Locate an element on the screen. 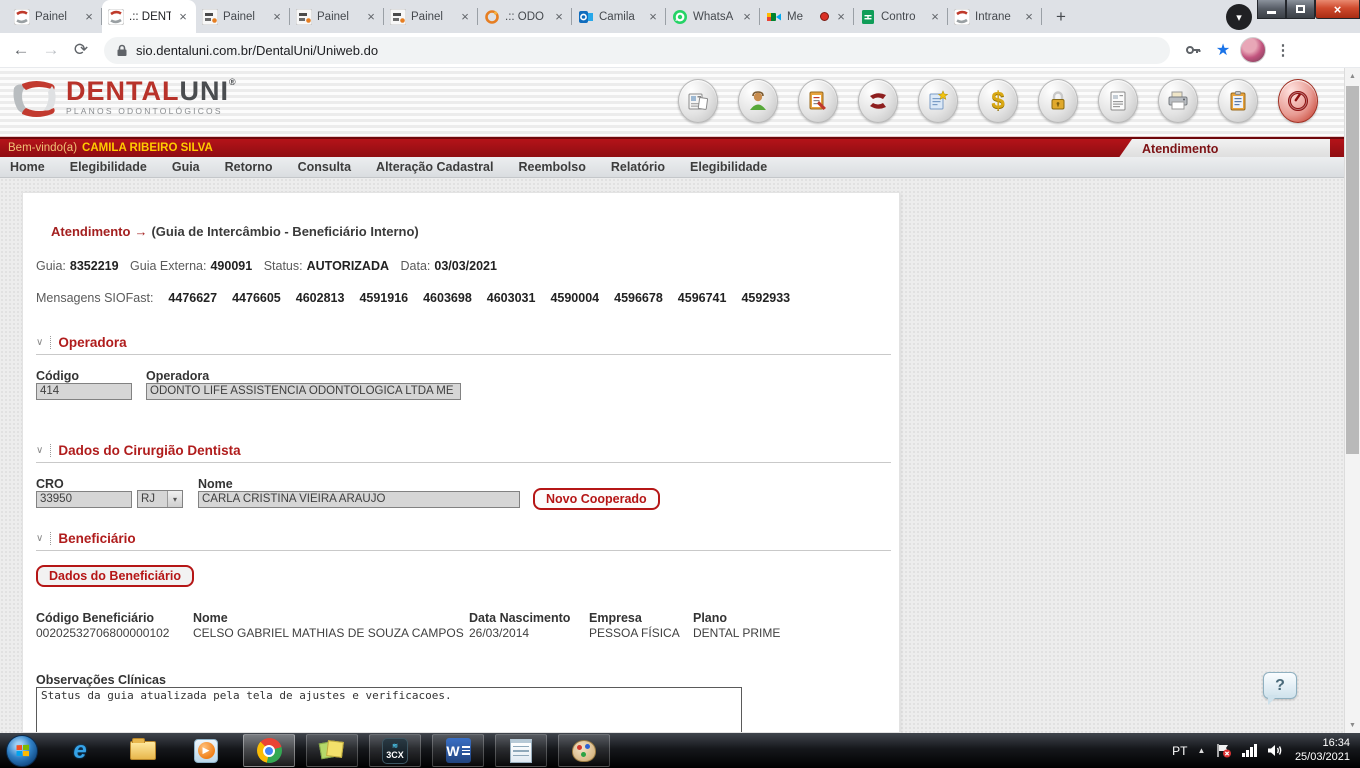  nav-home: Home is located at coordinates (27, 167).